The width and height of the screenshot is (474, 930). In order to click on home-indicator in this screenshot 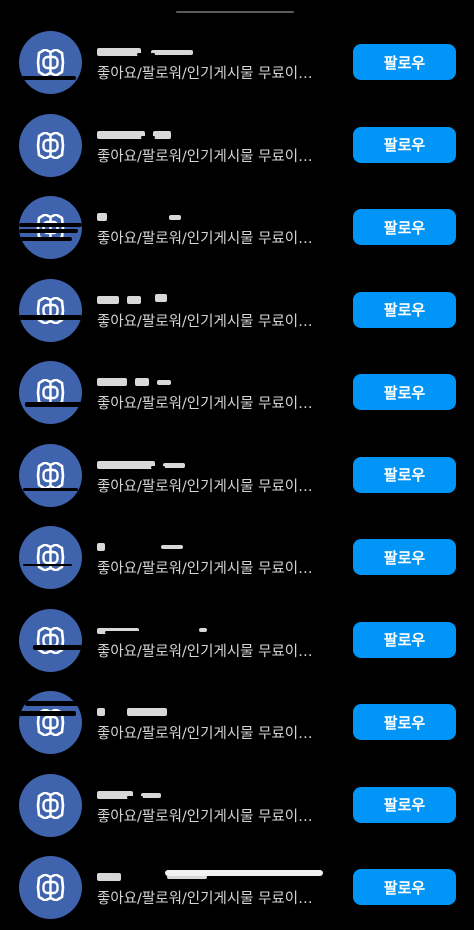, I will do `click(244, 873)`.